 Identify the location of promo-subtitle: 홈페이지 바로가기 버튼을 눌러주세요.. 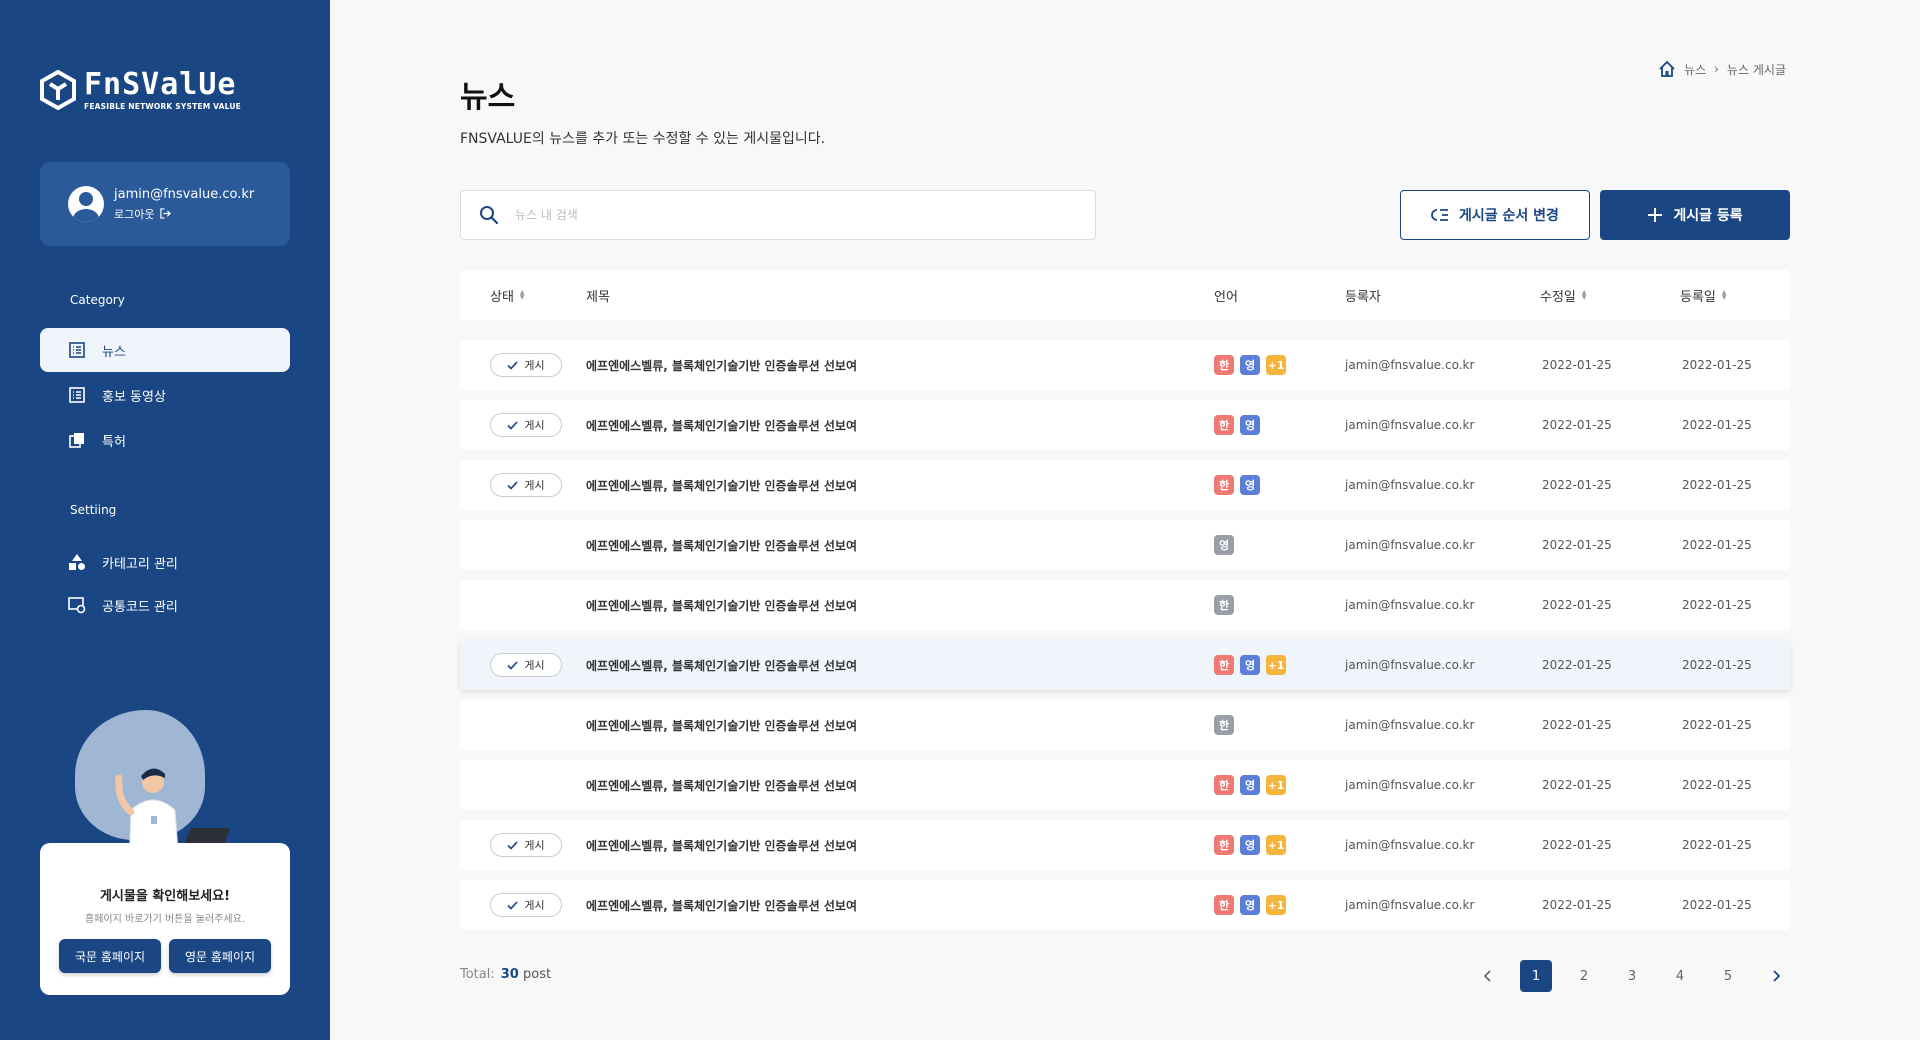
(165, 919).